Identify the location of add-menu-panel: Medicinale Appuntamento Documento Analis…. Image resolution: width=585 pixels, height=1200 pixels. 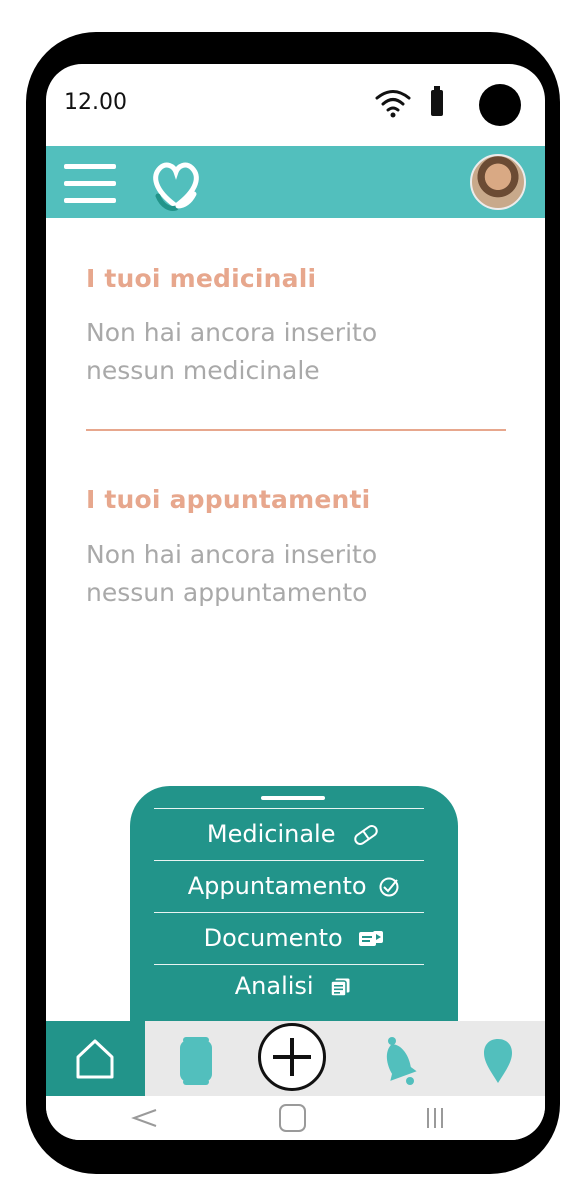
(294, 906).